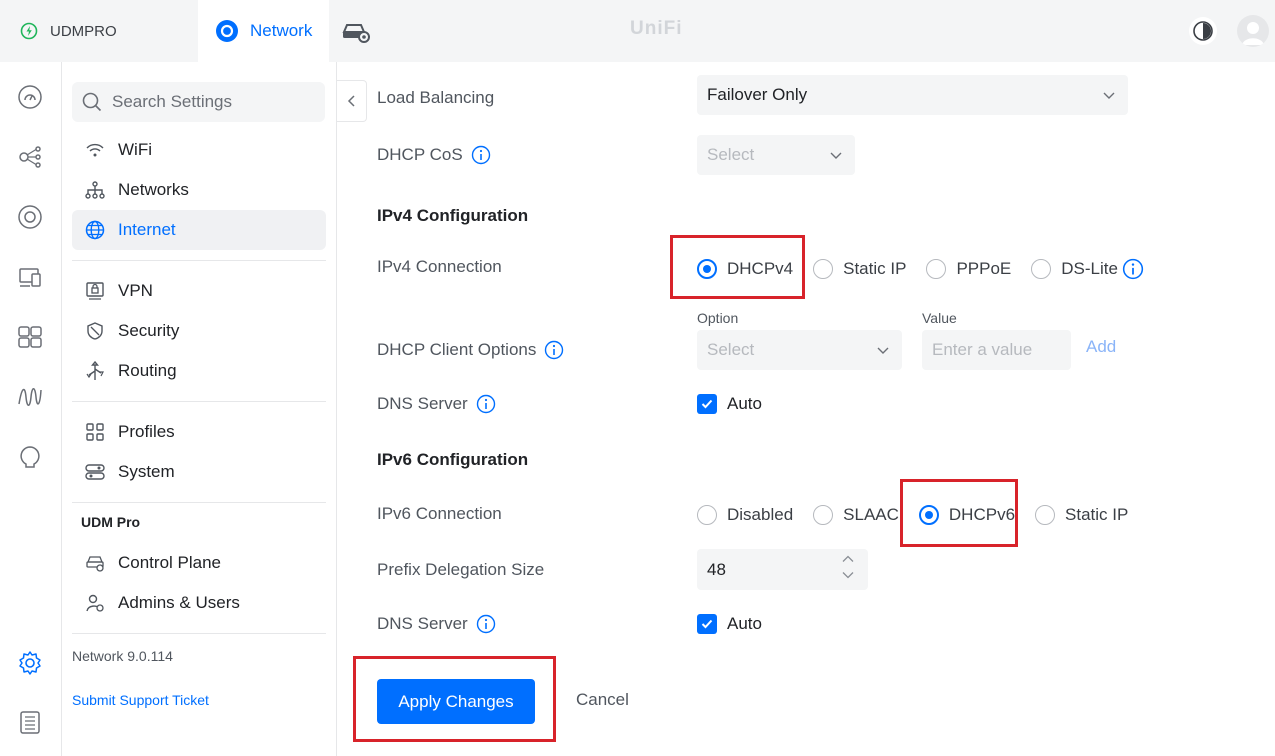  What do you see at coordinates (199, 371) in the screenshot?
I see `sidebar-item-routing: Routing` at bounding box center [199, 371].